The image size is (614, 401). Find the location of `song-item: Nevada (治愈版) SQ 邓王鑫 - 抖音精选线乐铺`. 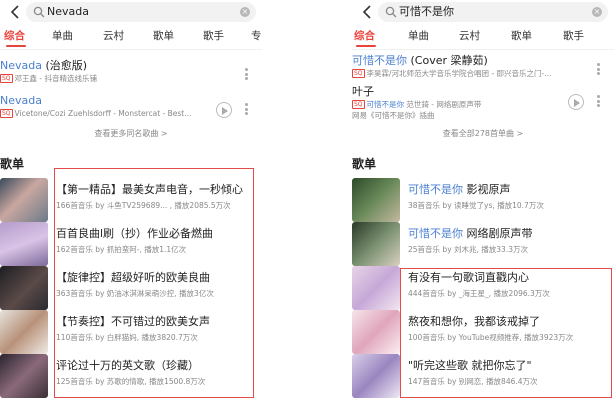

song-item: Nevada (治愈版) SQ 邓王鑫 - 抖音精选线乐铺 is located at coordinates (131, 74).